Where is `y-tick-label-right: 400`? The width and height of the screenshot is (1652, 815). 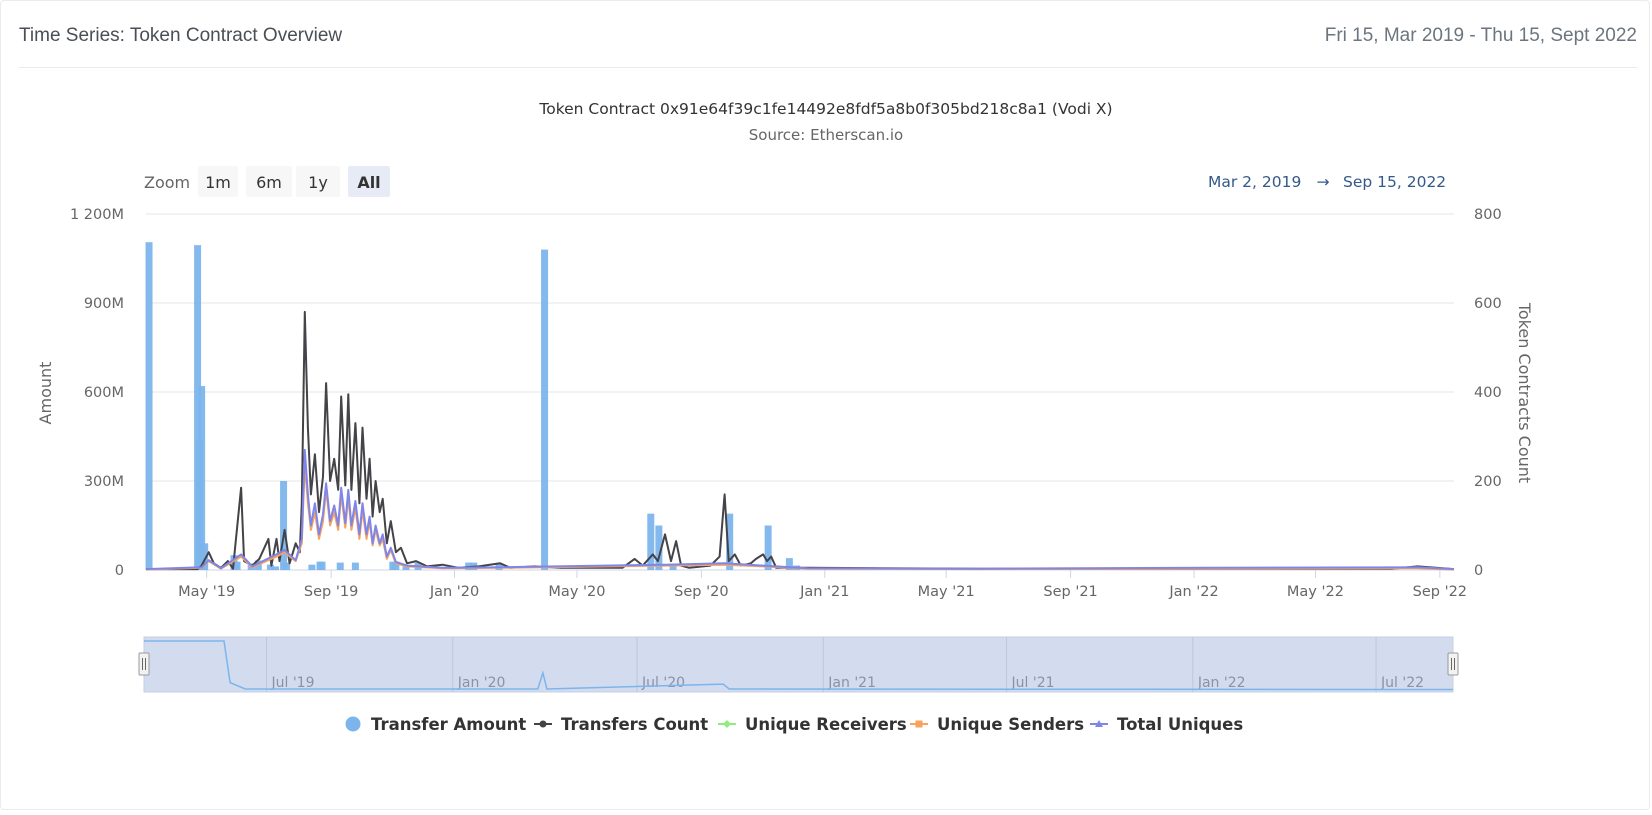
y-tick-label-right: 400 is located at coordinates (1488, 393).